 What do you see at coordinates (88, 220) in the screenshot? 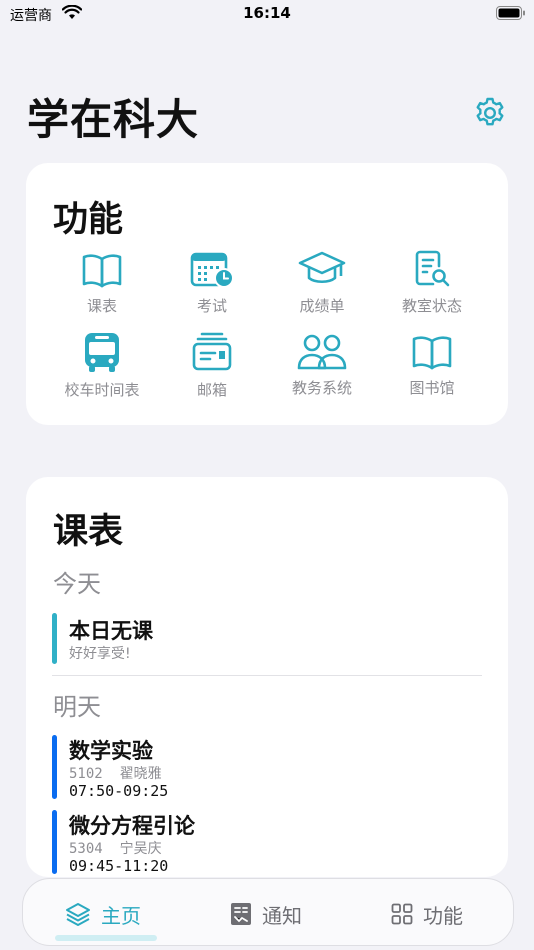
I see `functions-title: 功能` at bounding box center [88, 220].